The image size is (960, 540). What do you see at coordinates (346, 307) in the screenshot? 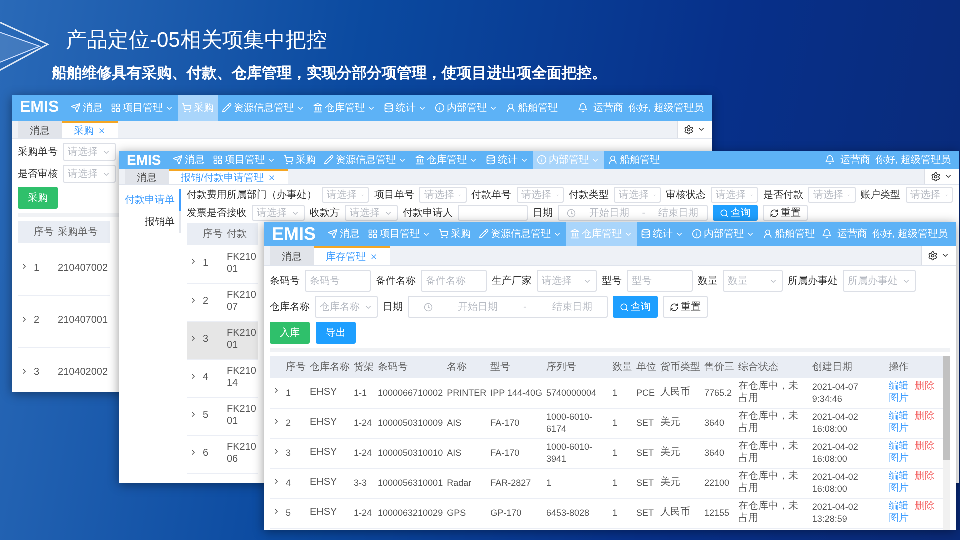
I see `select-field: 仓库名称` at bounding box center [346, 307].